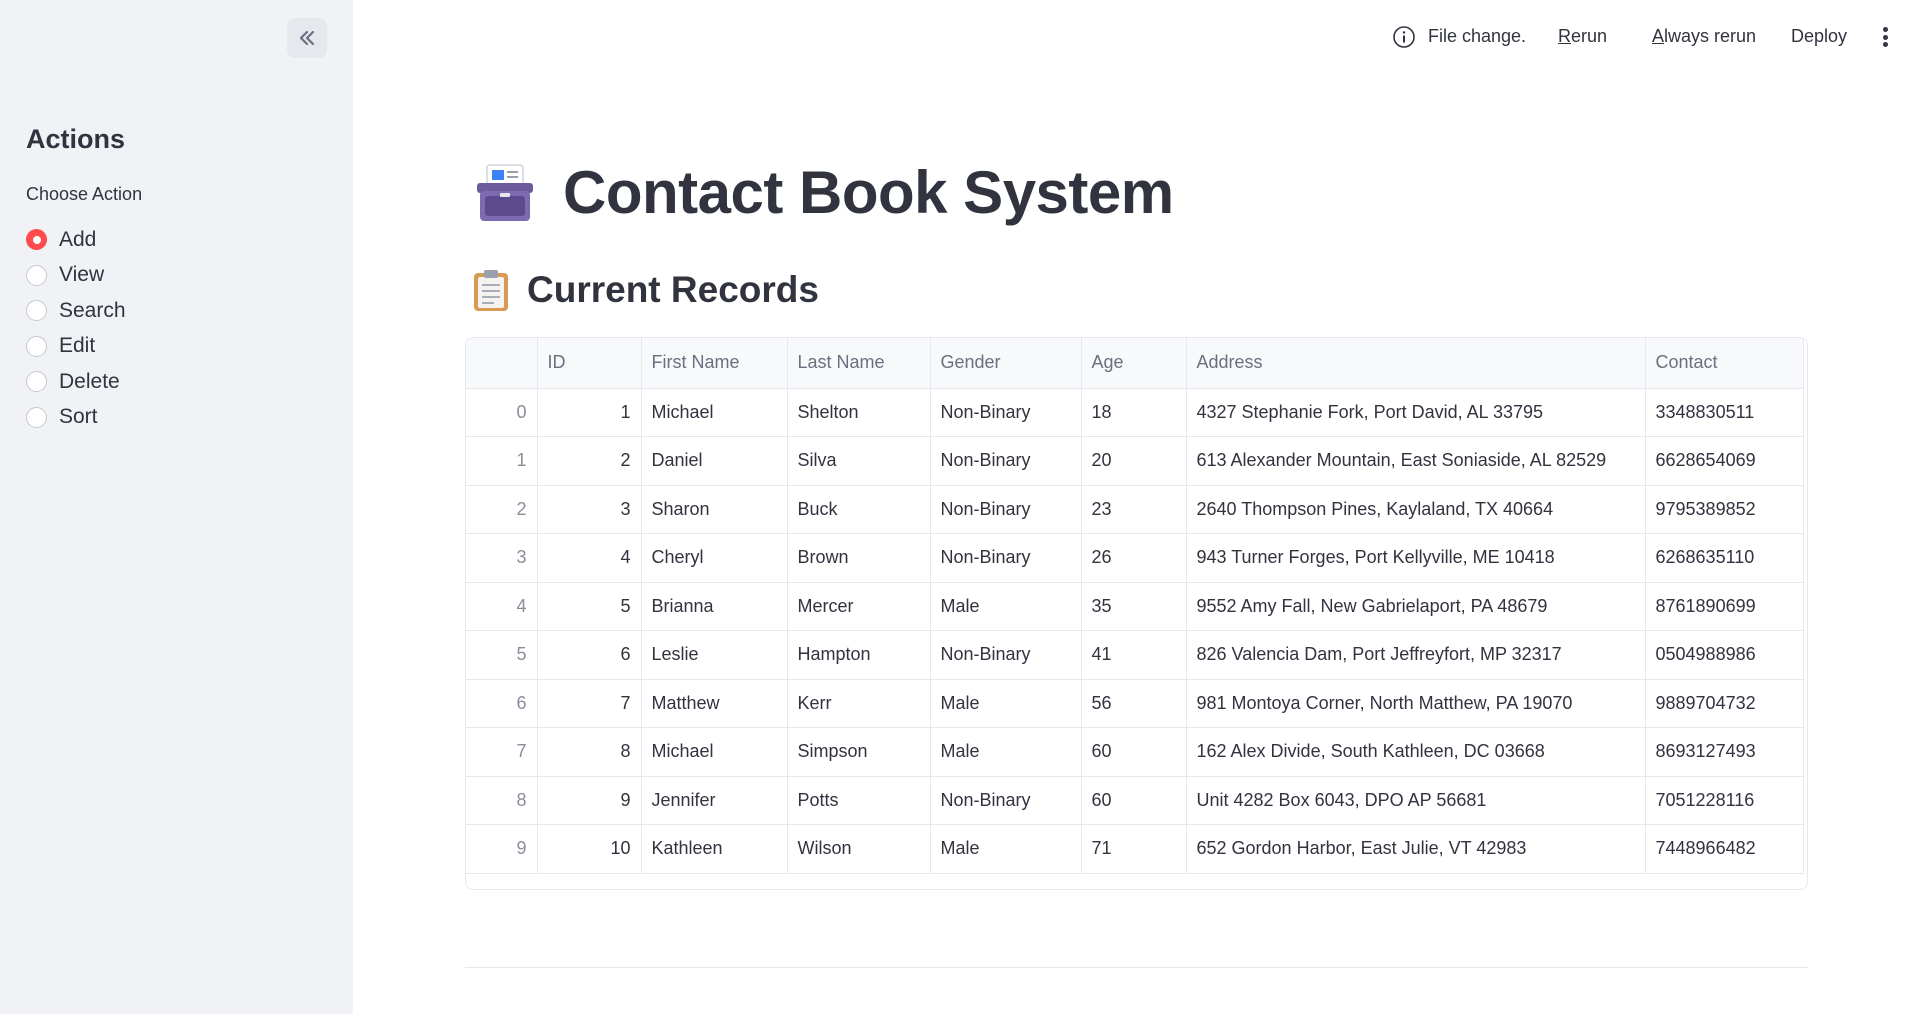  I want to click on cell-id: 4, so click(589, 558).